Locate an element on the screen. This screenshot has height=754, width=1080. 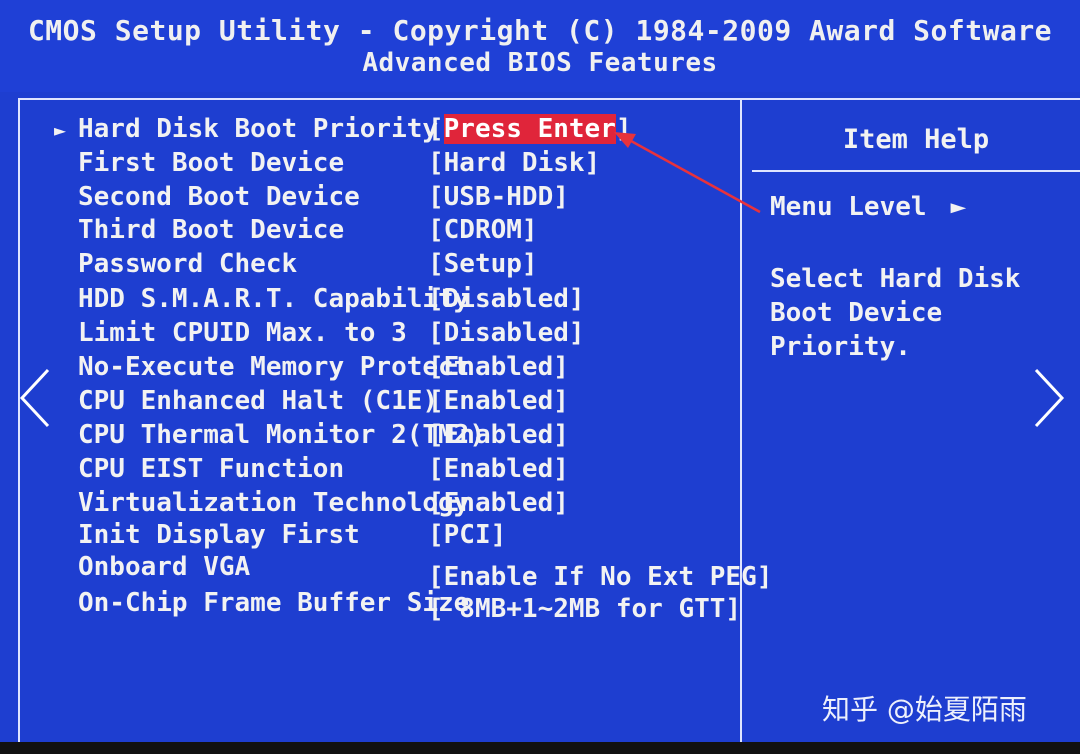
setting-row-password-check: Password Check [Setup] is located at coordinates (370, 266).